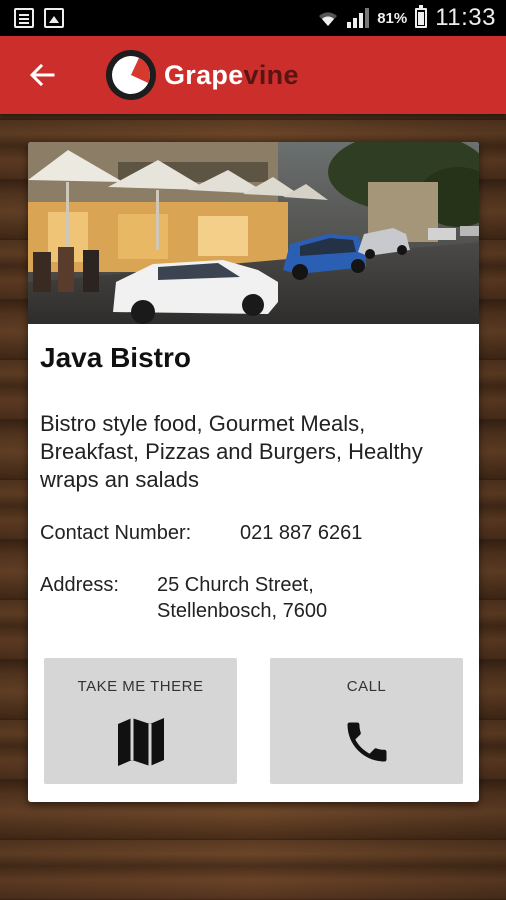 The image size is (506, 900). I want to click on app-logo: Grapevine, so click(202, 75).